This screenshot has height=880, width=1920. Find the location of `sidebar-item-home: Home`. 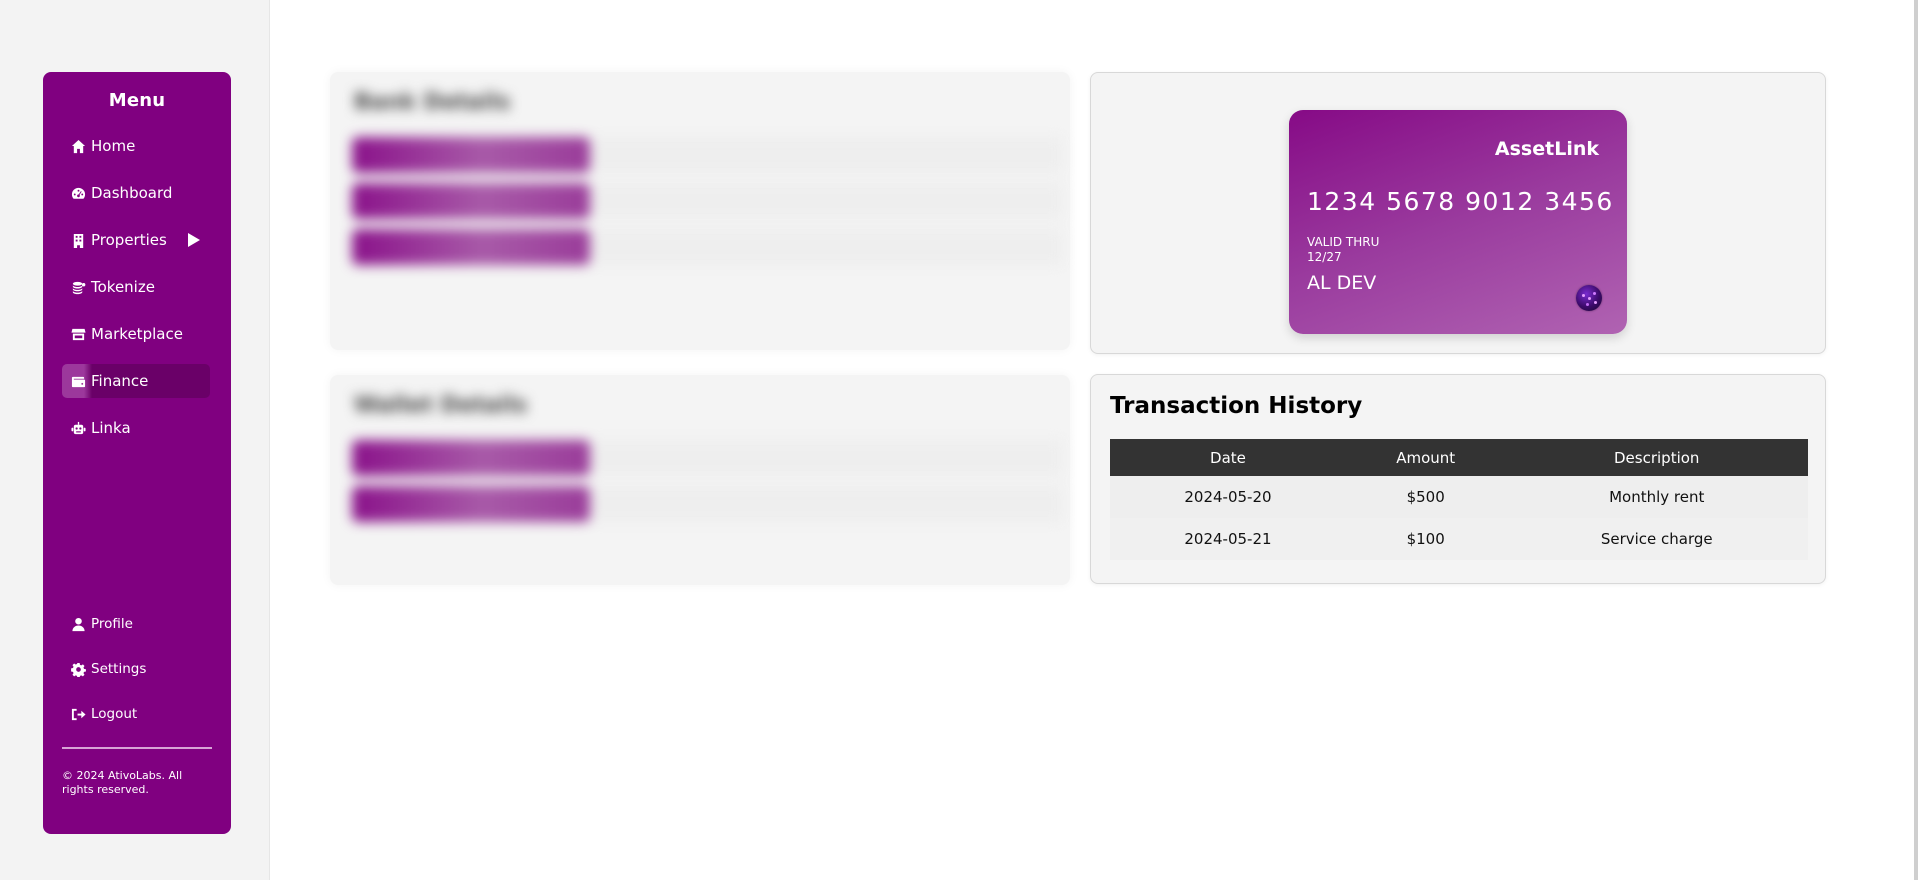

sidebar-item-home: Home is located at coordinates (136, 146).